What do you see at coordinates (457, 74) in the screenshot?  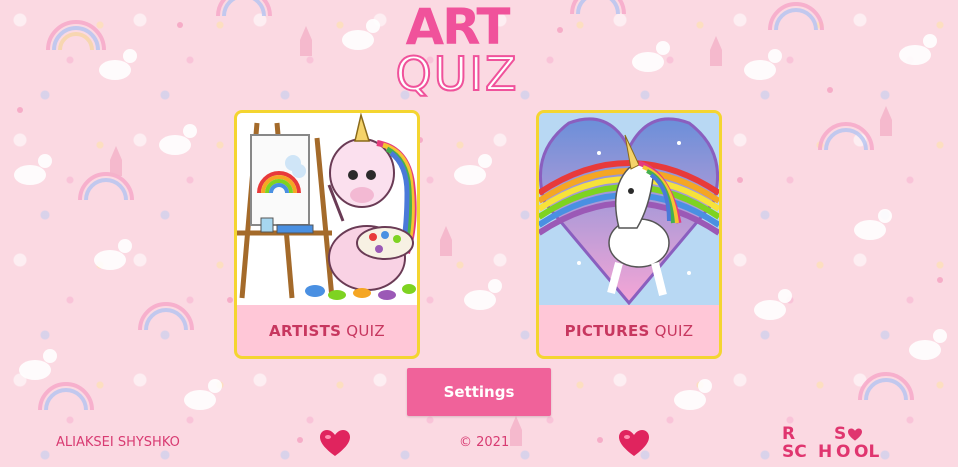 I see `logo-quiz-text: QUIZ` at bounding box center [457, 74].